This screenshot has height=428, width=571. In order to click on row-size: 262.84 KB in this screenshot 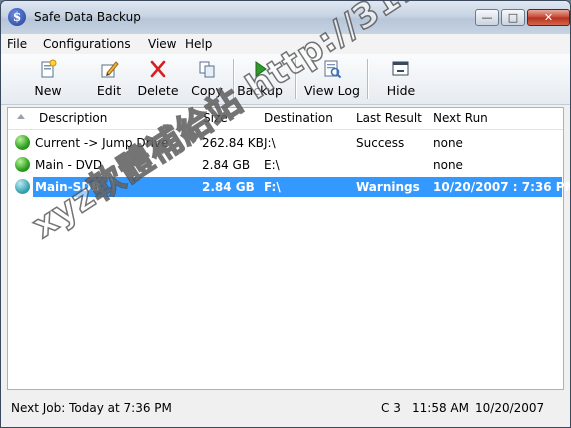, I will do `click(233, 143)`.